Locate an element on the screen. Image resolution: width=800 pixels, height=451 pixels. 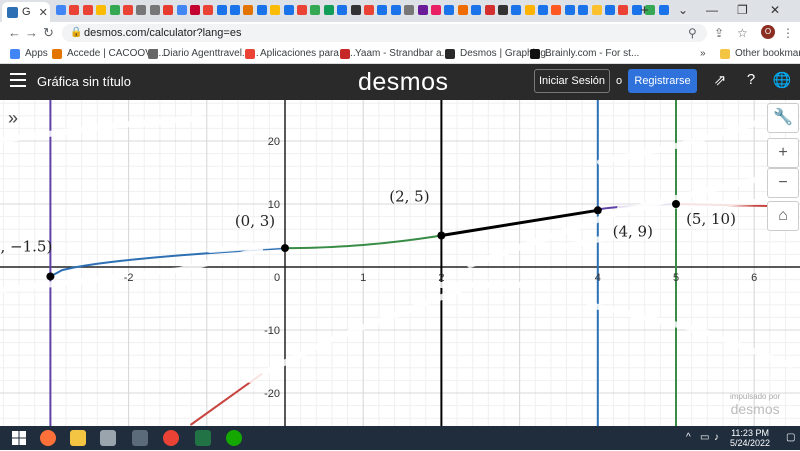
zoom-in-icon: + is located at coordinates (783, 153).